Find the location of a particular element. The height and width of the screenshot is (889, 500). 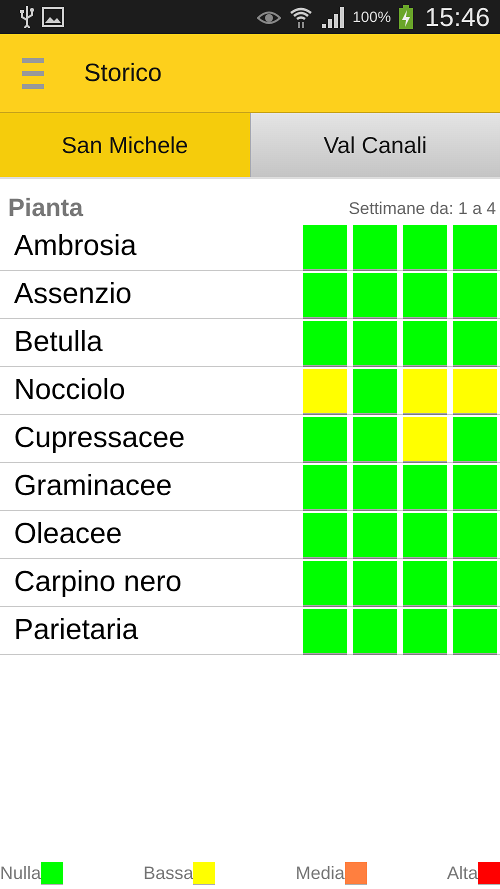

battery-level: 100% is located at coordinates (371, 17).